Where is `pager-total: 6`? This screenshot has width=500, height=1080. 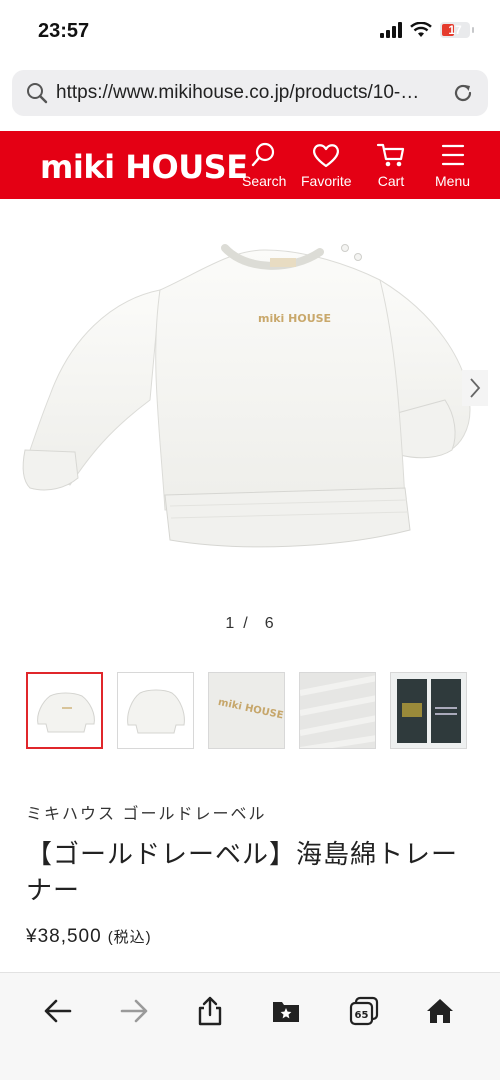 pager-total: 6 is located at coordinates (269, 623).